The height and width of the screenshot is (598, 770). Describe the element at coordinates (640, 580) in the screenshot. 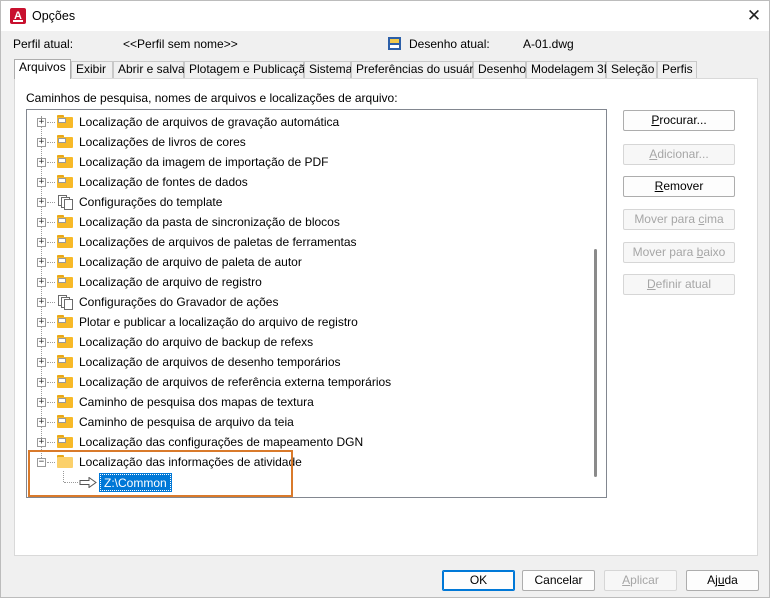

I see `apply-button: Aplicar` at that location.